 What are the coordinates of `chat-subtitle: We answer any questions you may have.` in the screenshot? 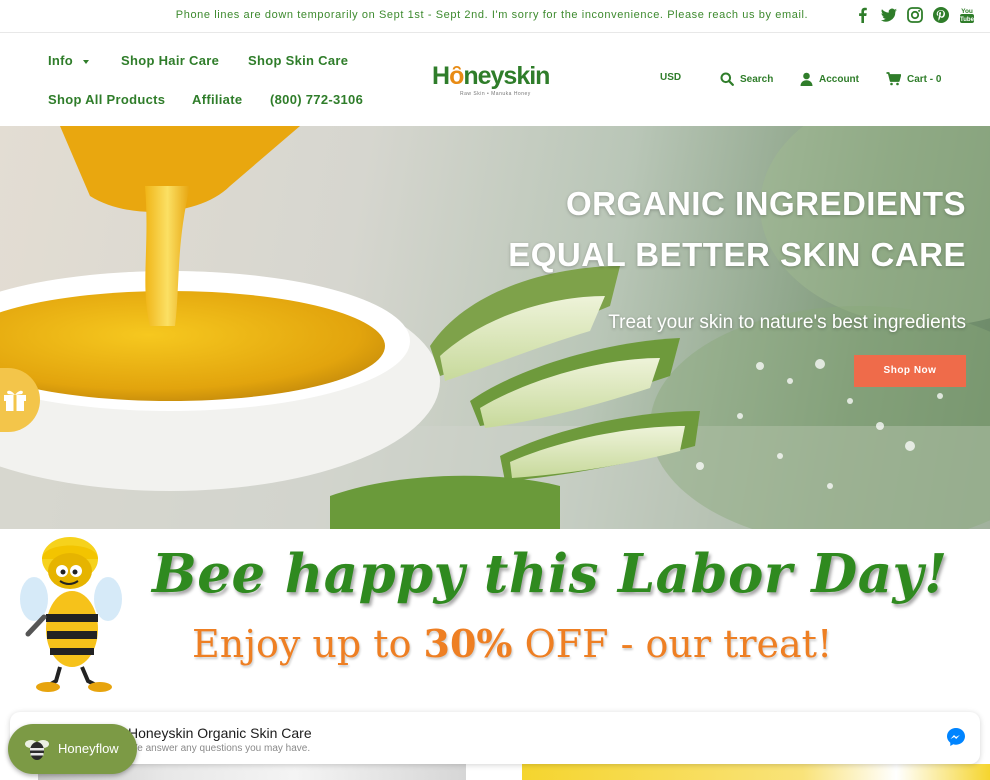 It's located at (219, 748).